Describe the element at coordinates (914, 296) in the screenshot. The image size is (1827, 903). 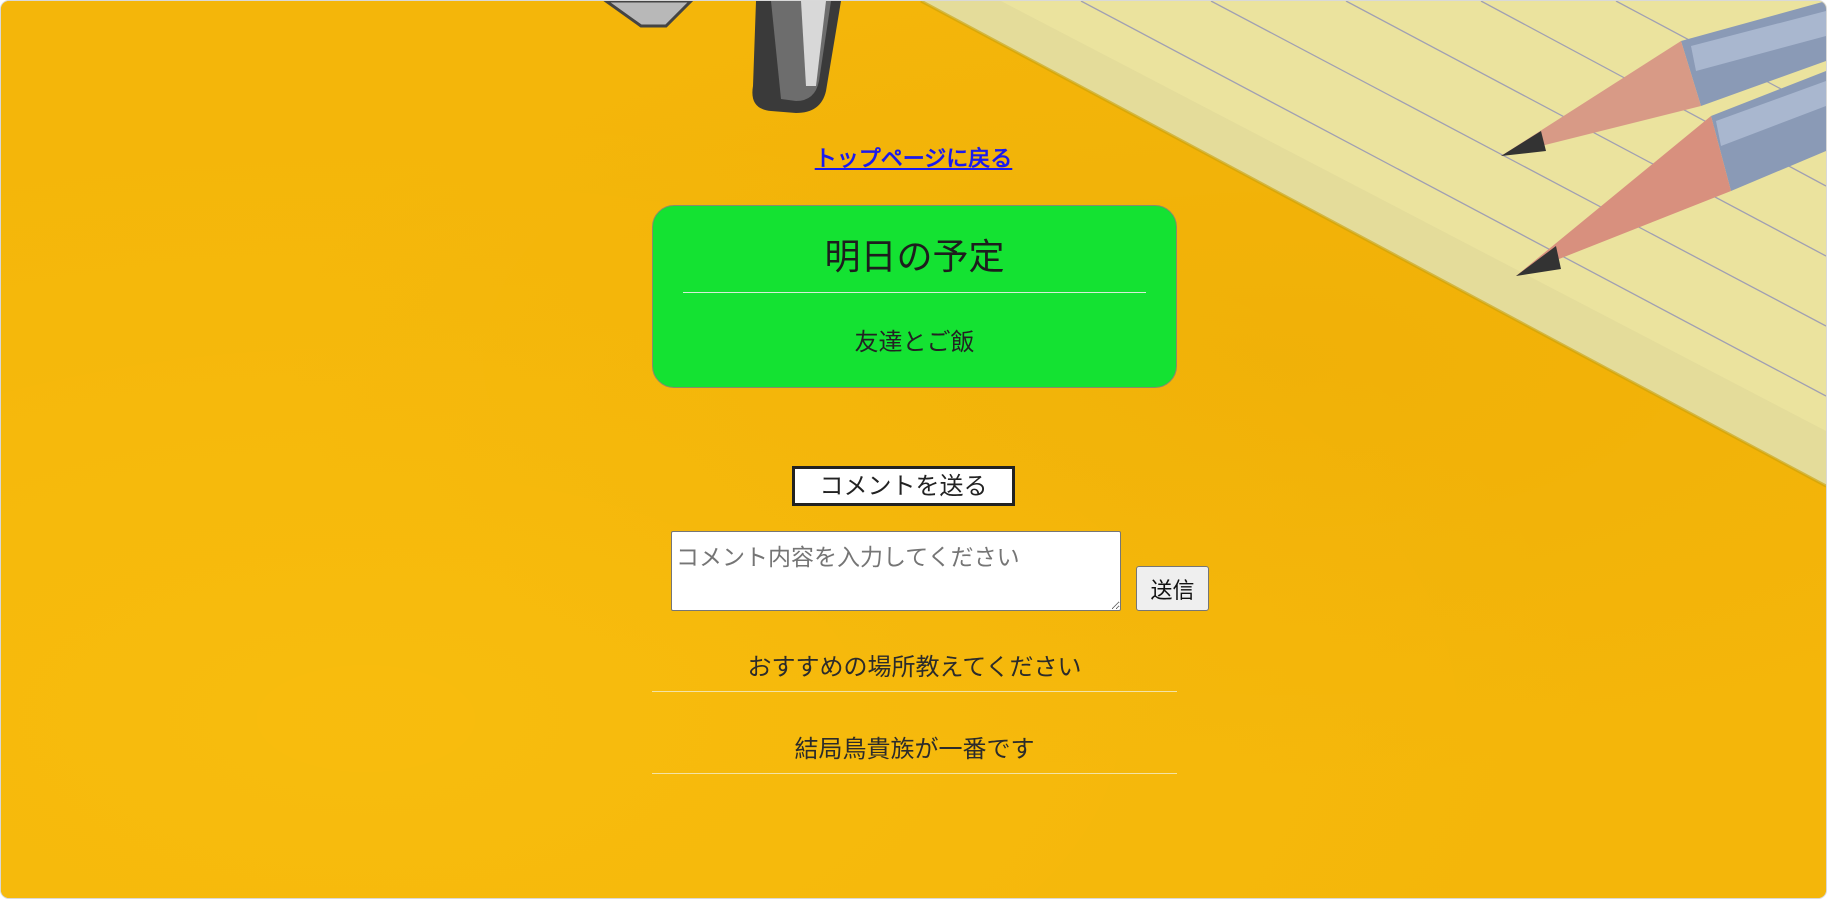
I see `schedule-card: 明日の予定 友達とご飯` at that location.